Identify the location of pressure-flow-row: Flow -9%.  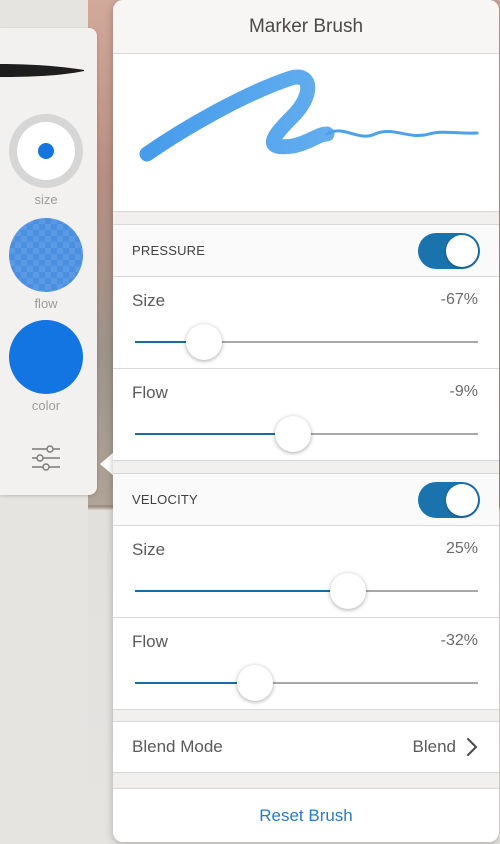
(306, 415).